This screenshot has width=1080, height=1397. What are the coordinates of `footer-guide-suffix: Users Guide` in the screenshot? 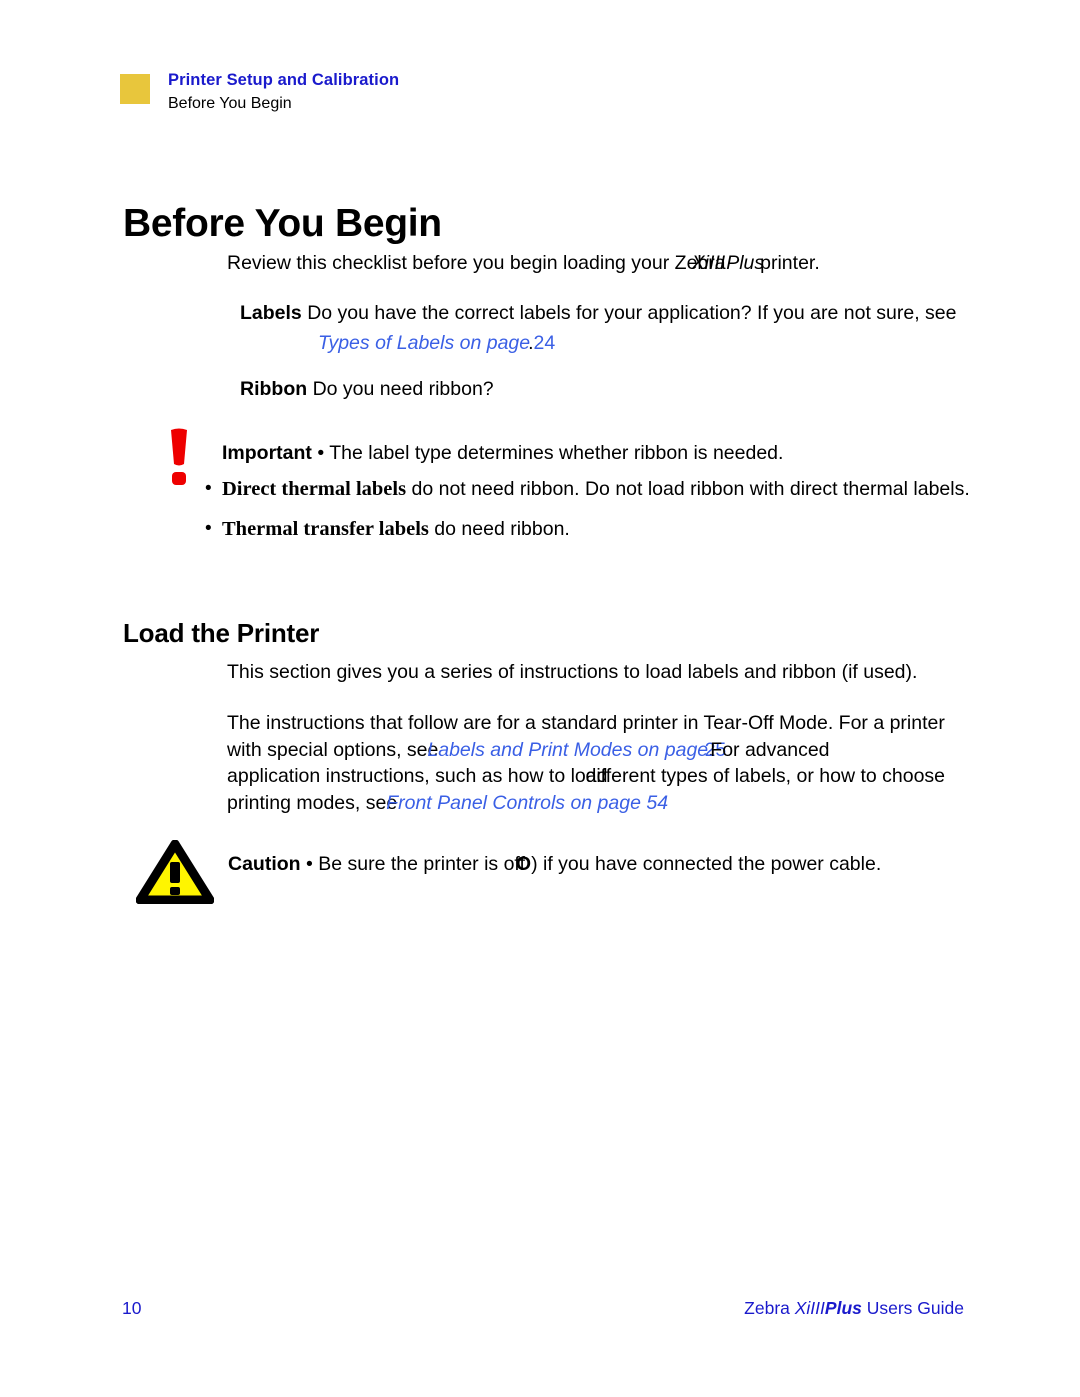 It's located at (912, 1308).